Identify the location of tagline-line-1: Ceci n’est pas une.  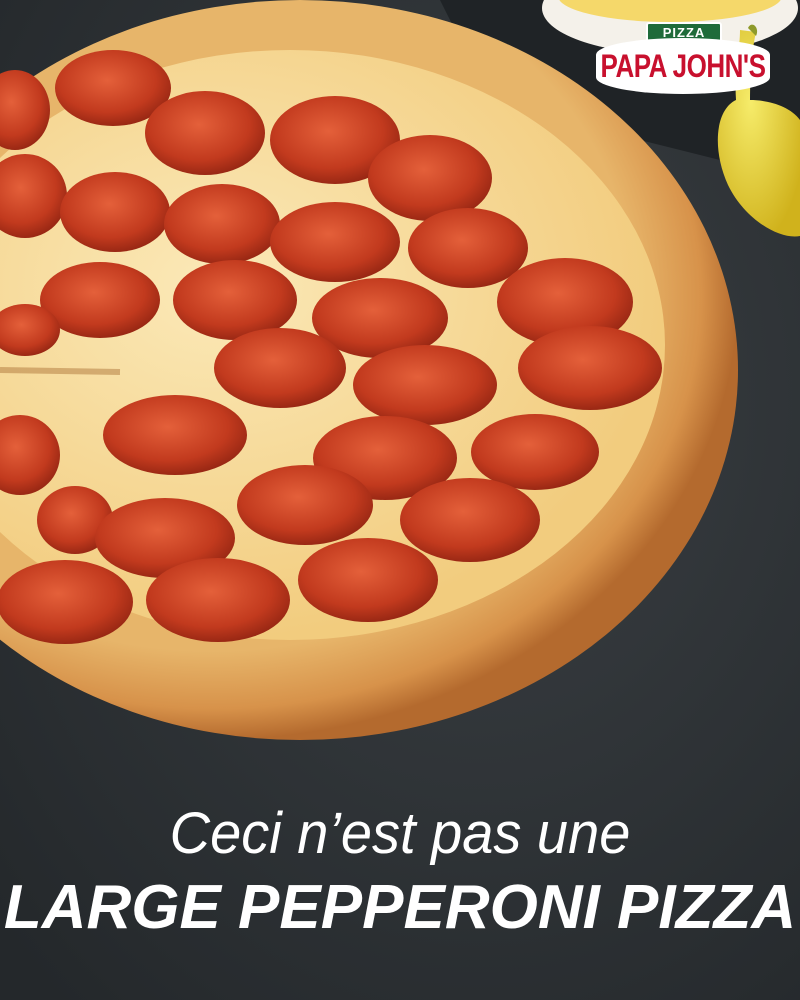
(400, 832).